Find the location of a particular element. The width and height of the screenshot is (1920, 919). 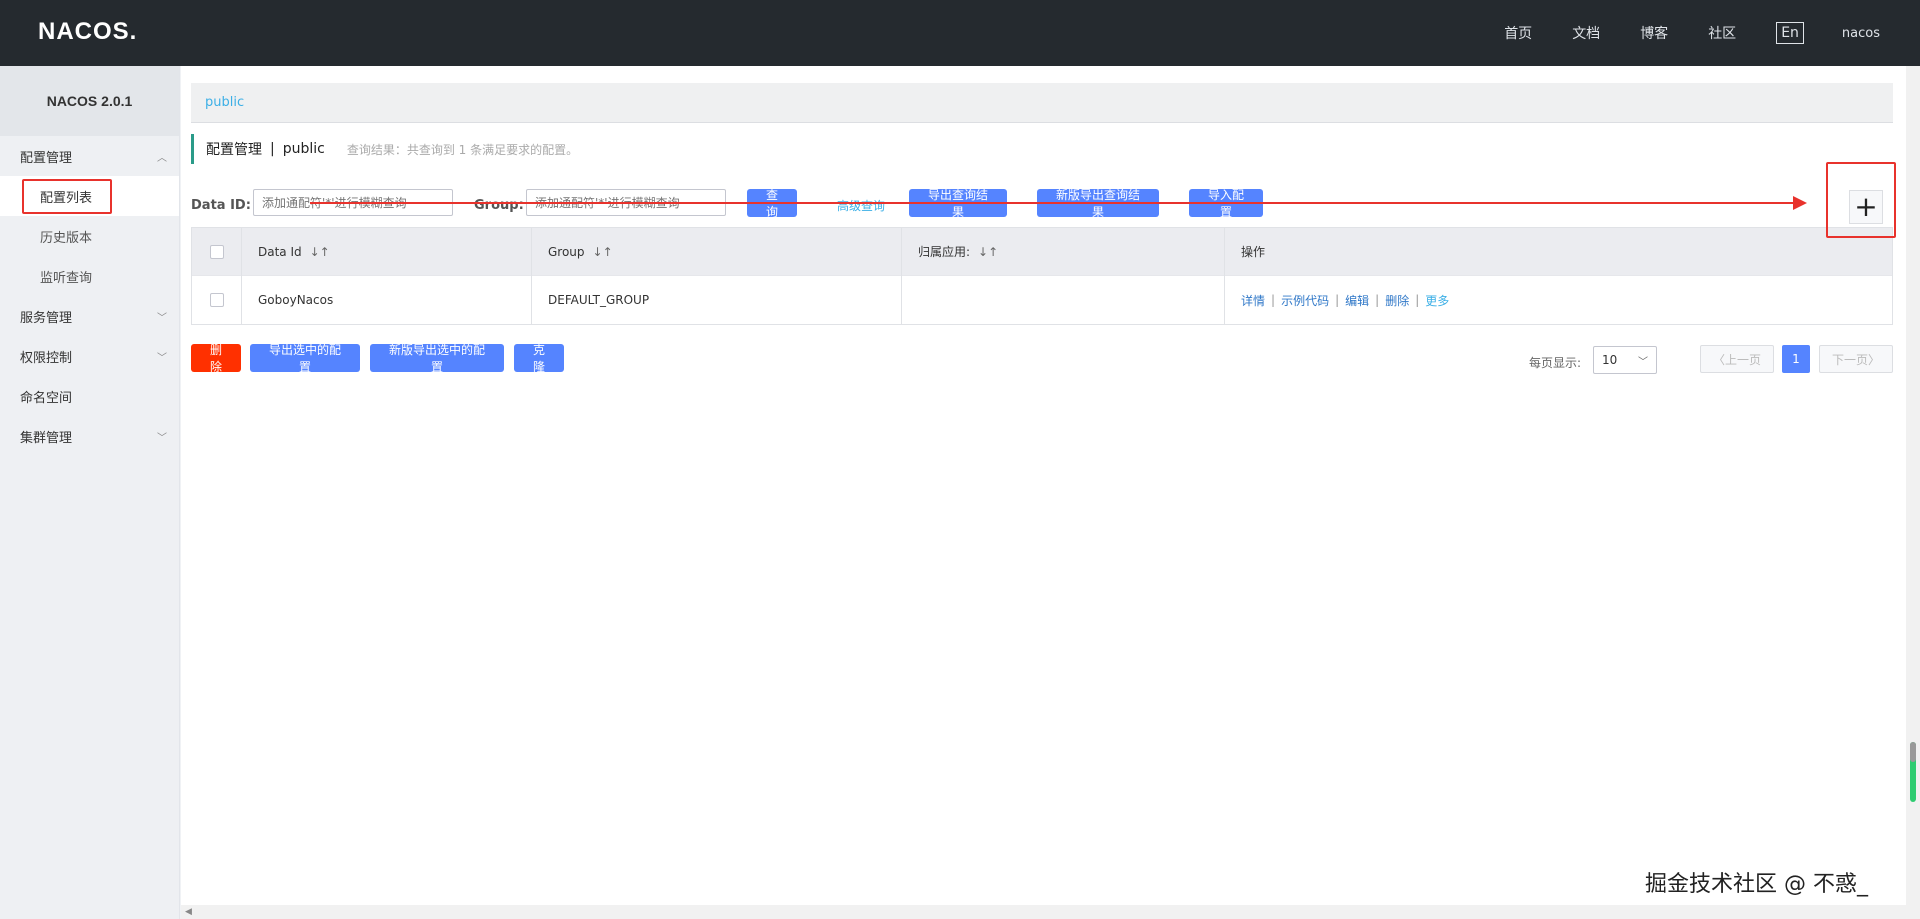

sidebar-group-label: 权限控制 is located at coordinates (46, 358).